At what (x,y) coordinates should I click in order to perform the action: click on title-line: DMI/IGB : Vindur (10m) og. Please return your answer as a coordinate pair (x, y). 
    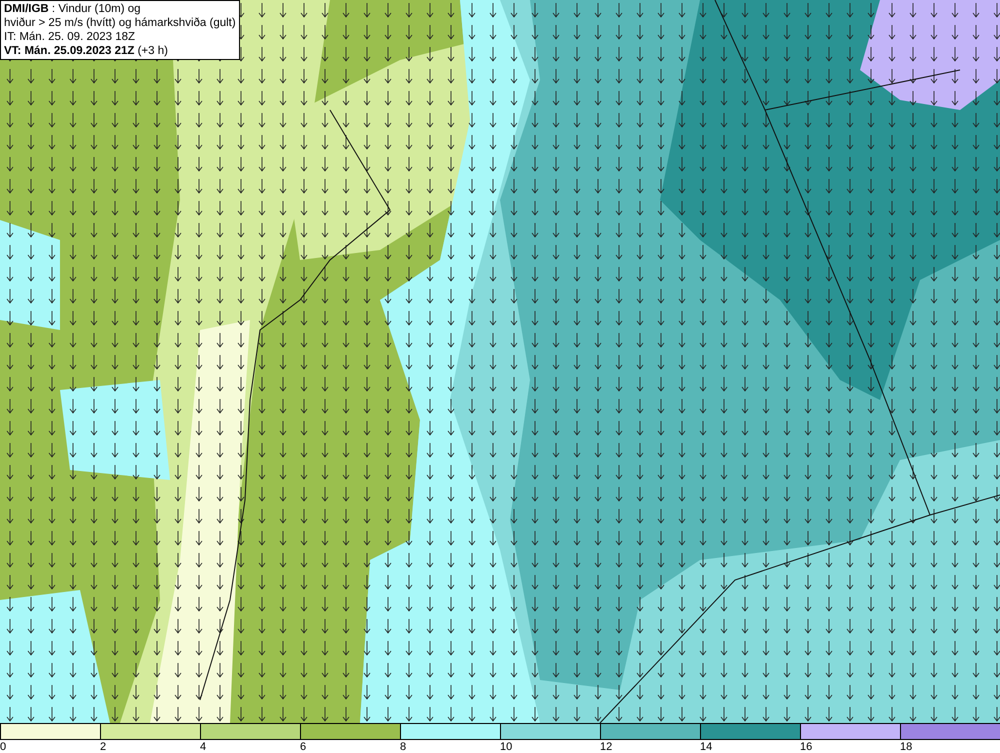
    Looking at the image, I should click on (73, 9).